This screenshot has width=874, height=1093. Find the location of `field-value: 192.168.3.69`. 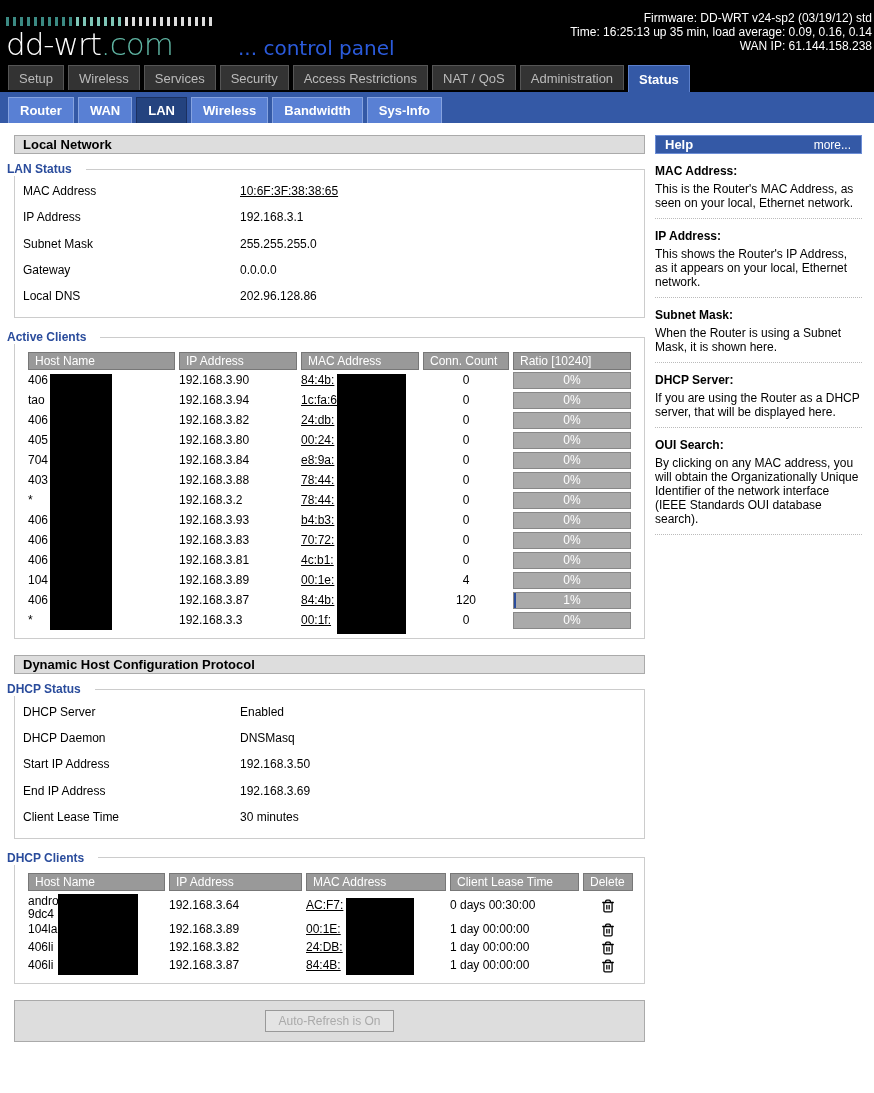

field-value: 192.168.3.69 is located at coordinates (275, 790).